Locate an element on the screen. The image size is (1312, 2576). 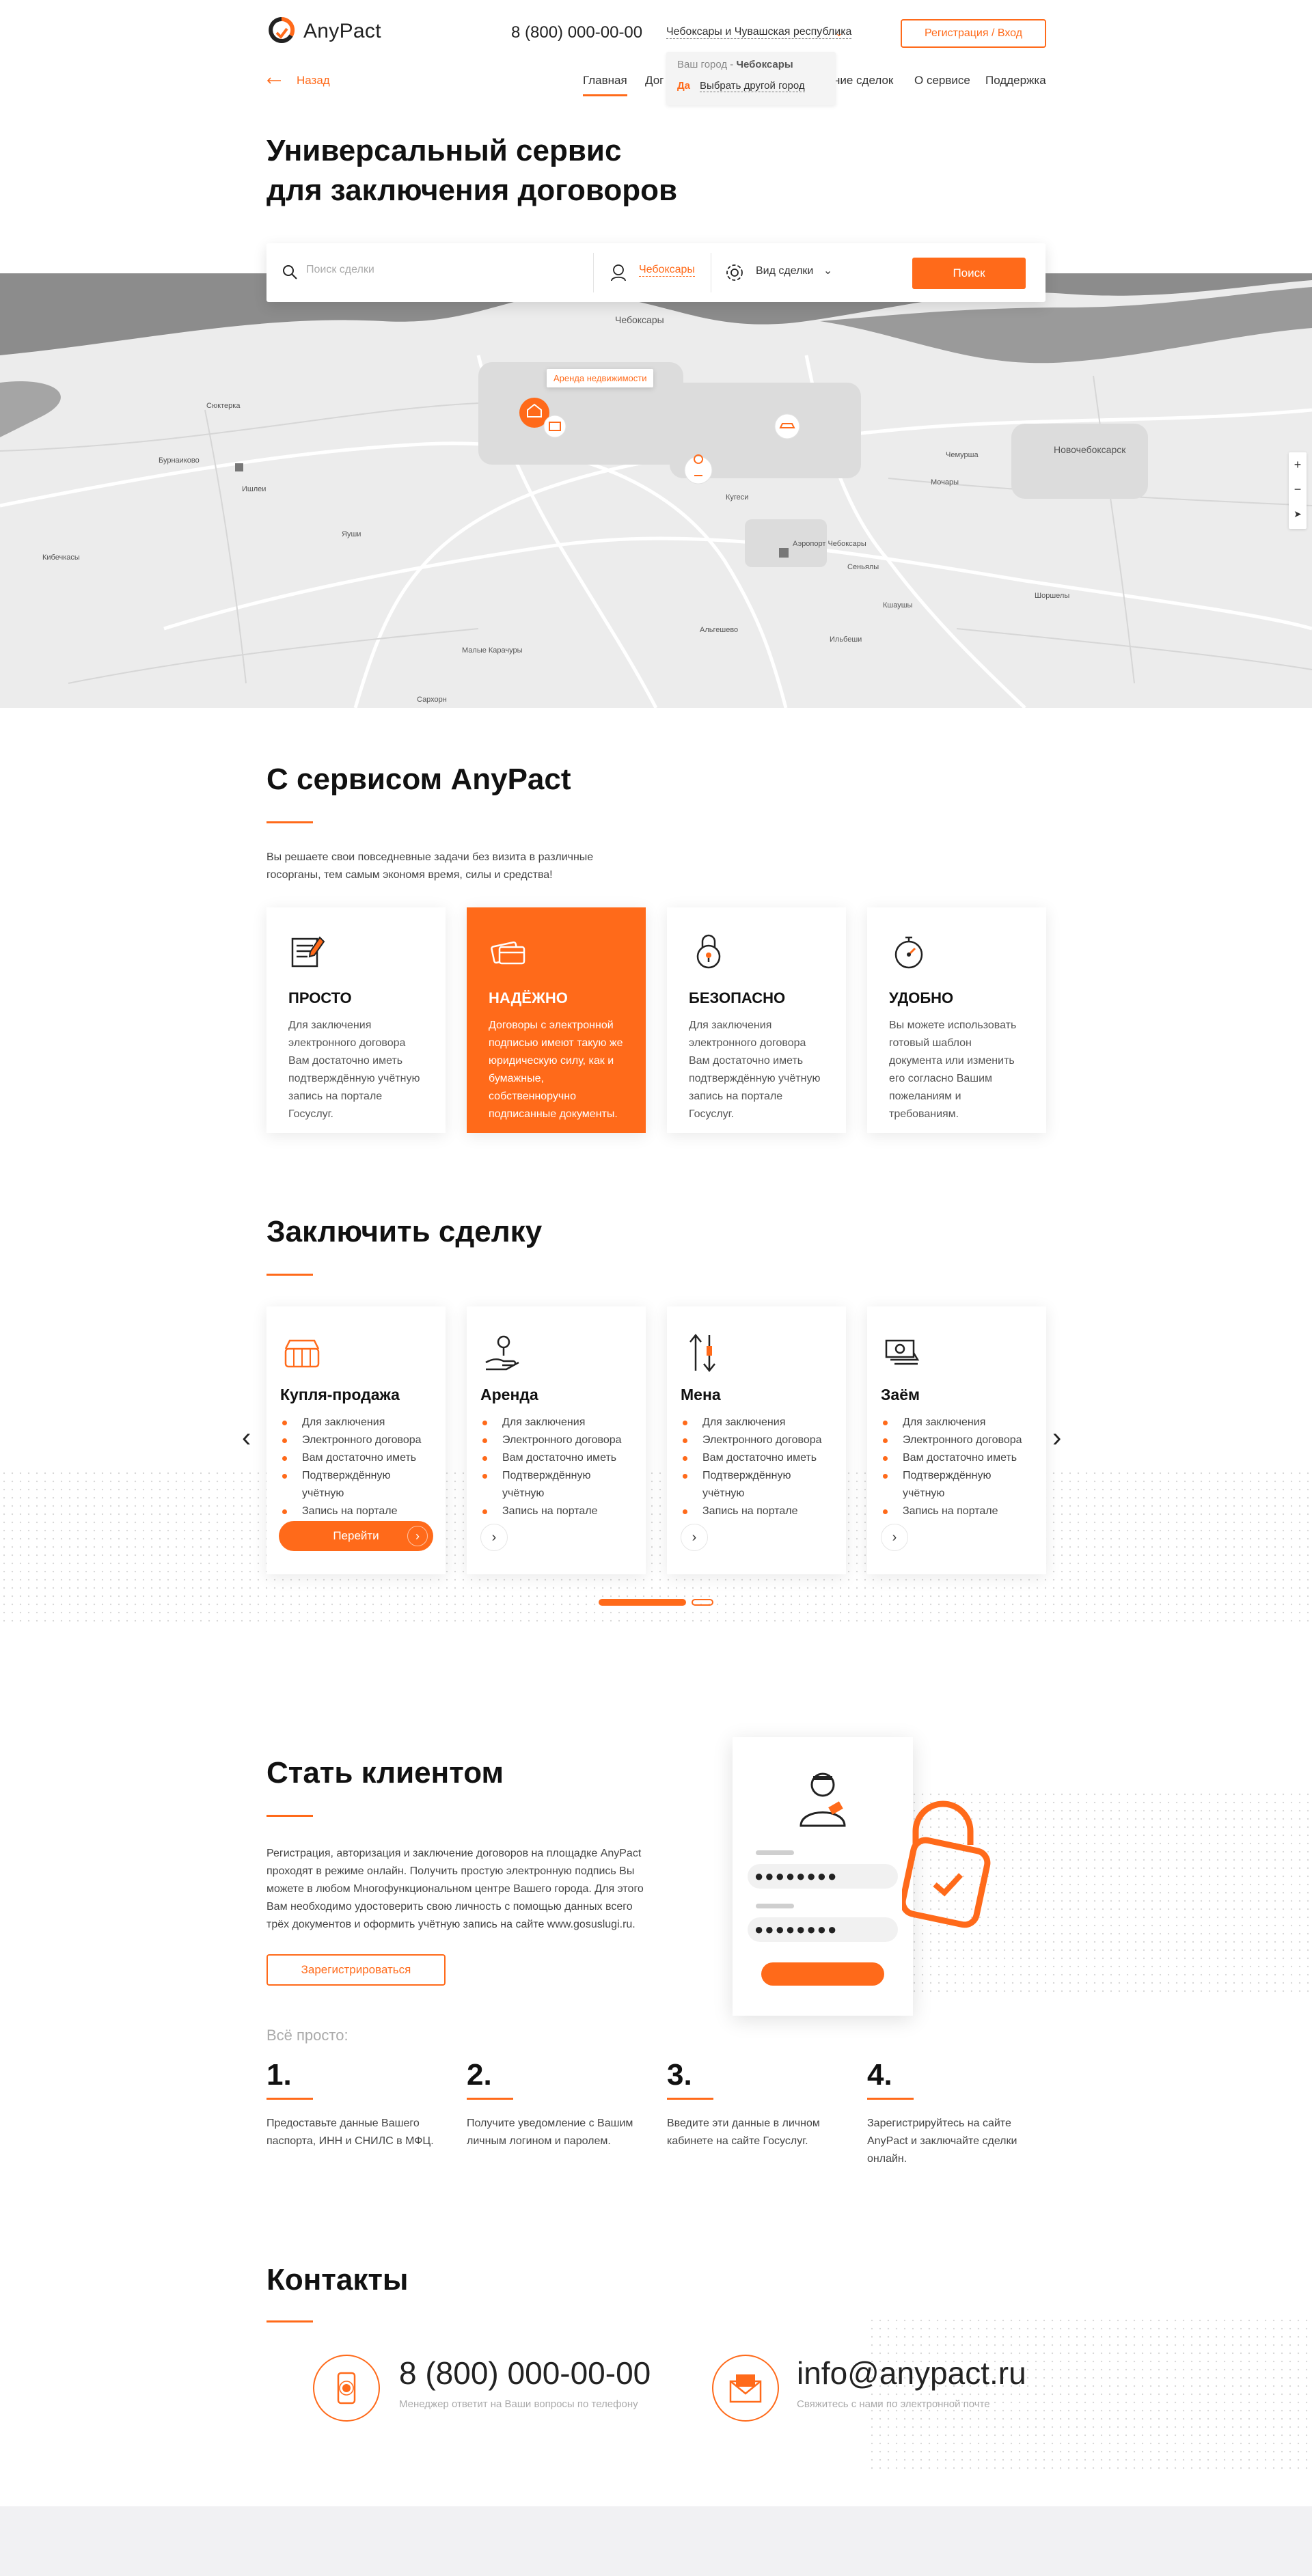
search-city-selector: Чебоксары is located at coordinates (667, 270).